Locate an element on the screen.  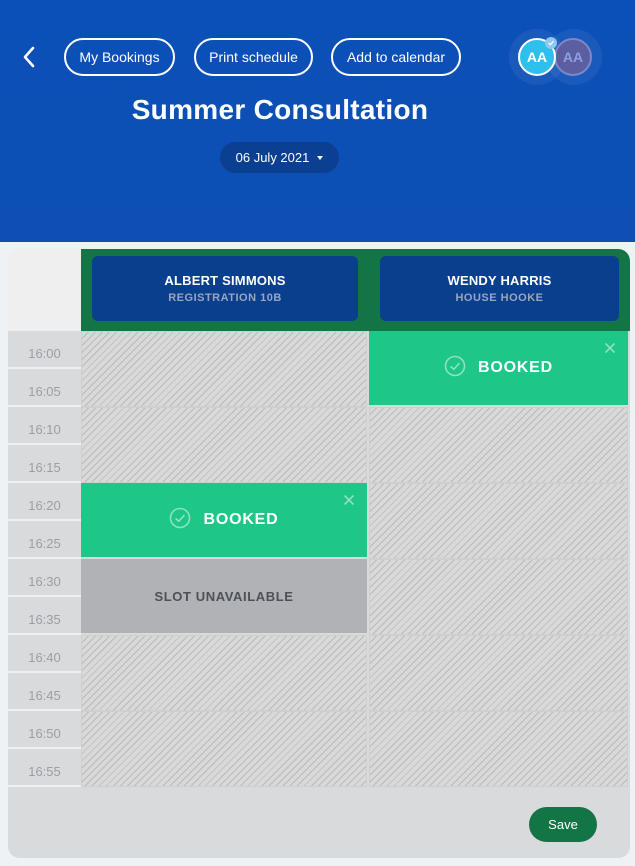
column-header-albert-simmons: ALBERT SIMMONS REGISTRATION 10B is located at coordinates (225, 288).